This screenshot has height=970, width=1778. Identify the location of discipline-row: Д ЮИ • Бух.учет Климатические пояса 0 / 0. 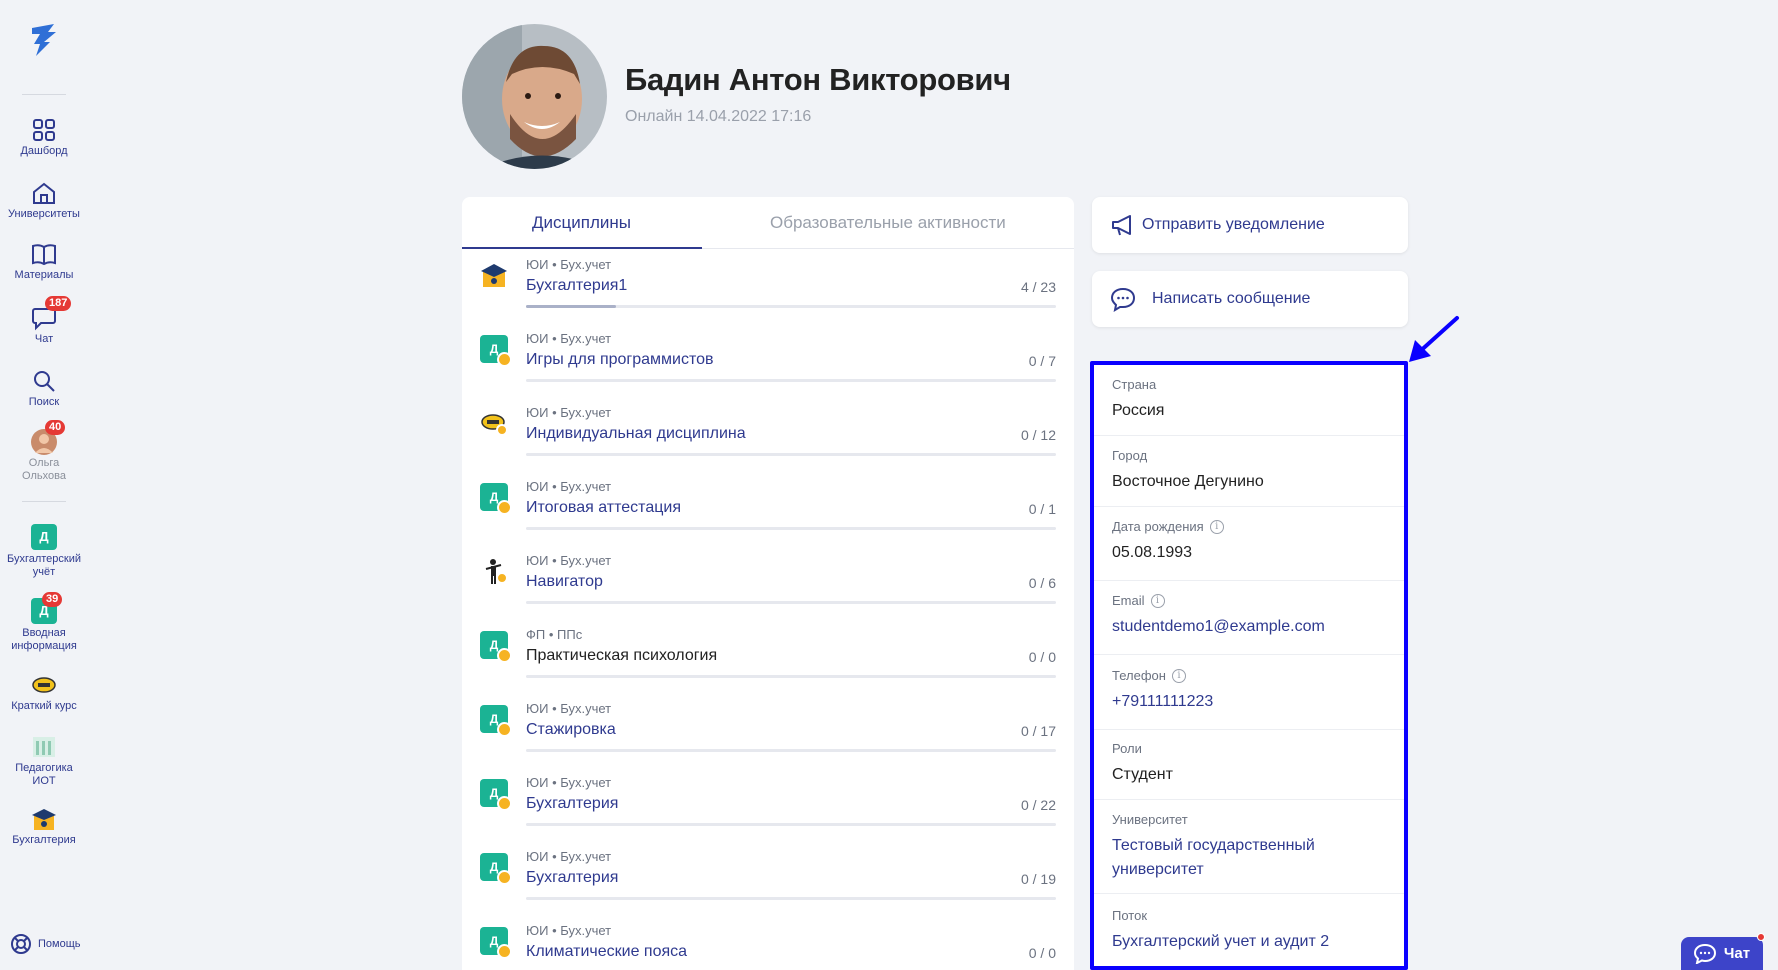
(768, 942).